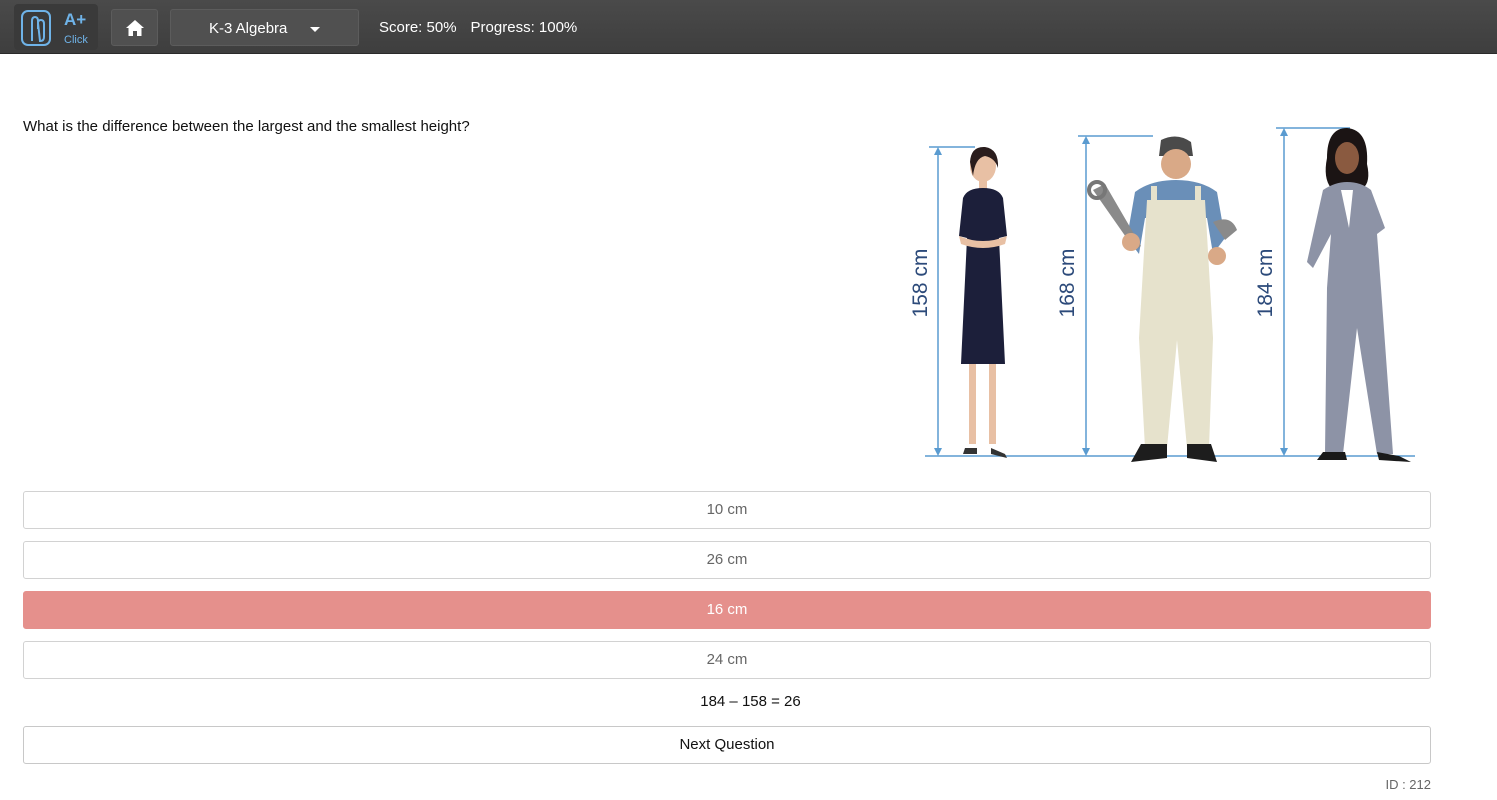 The height and width of the screenshot is (800, 1497). I want to click on answer-choice-1: 10 cm, so click(727, 510).